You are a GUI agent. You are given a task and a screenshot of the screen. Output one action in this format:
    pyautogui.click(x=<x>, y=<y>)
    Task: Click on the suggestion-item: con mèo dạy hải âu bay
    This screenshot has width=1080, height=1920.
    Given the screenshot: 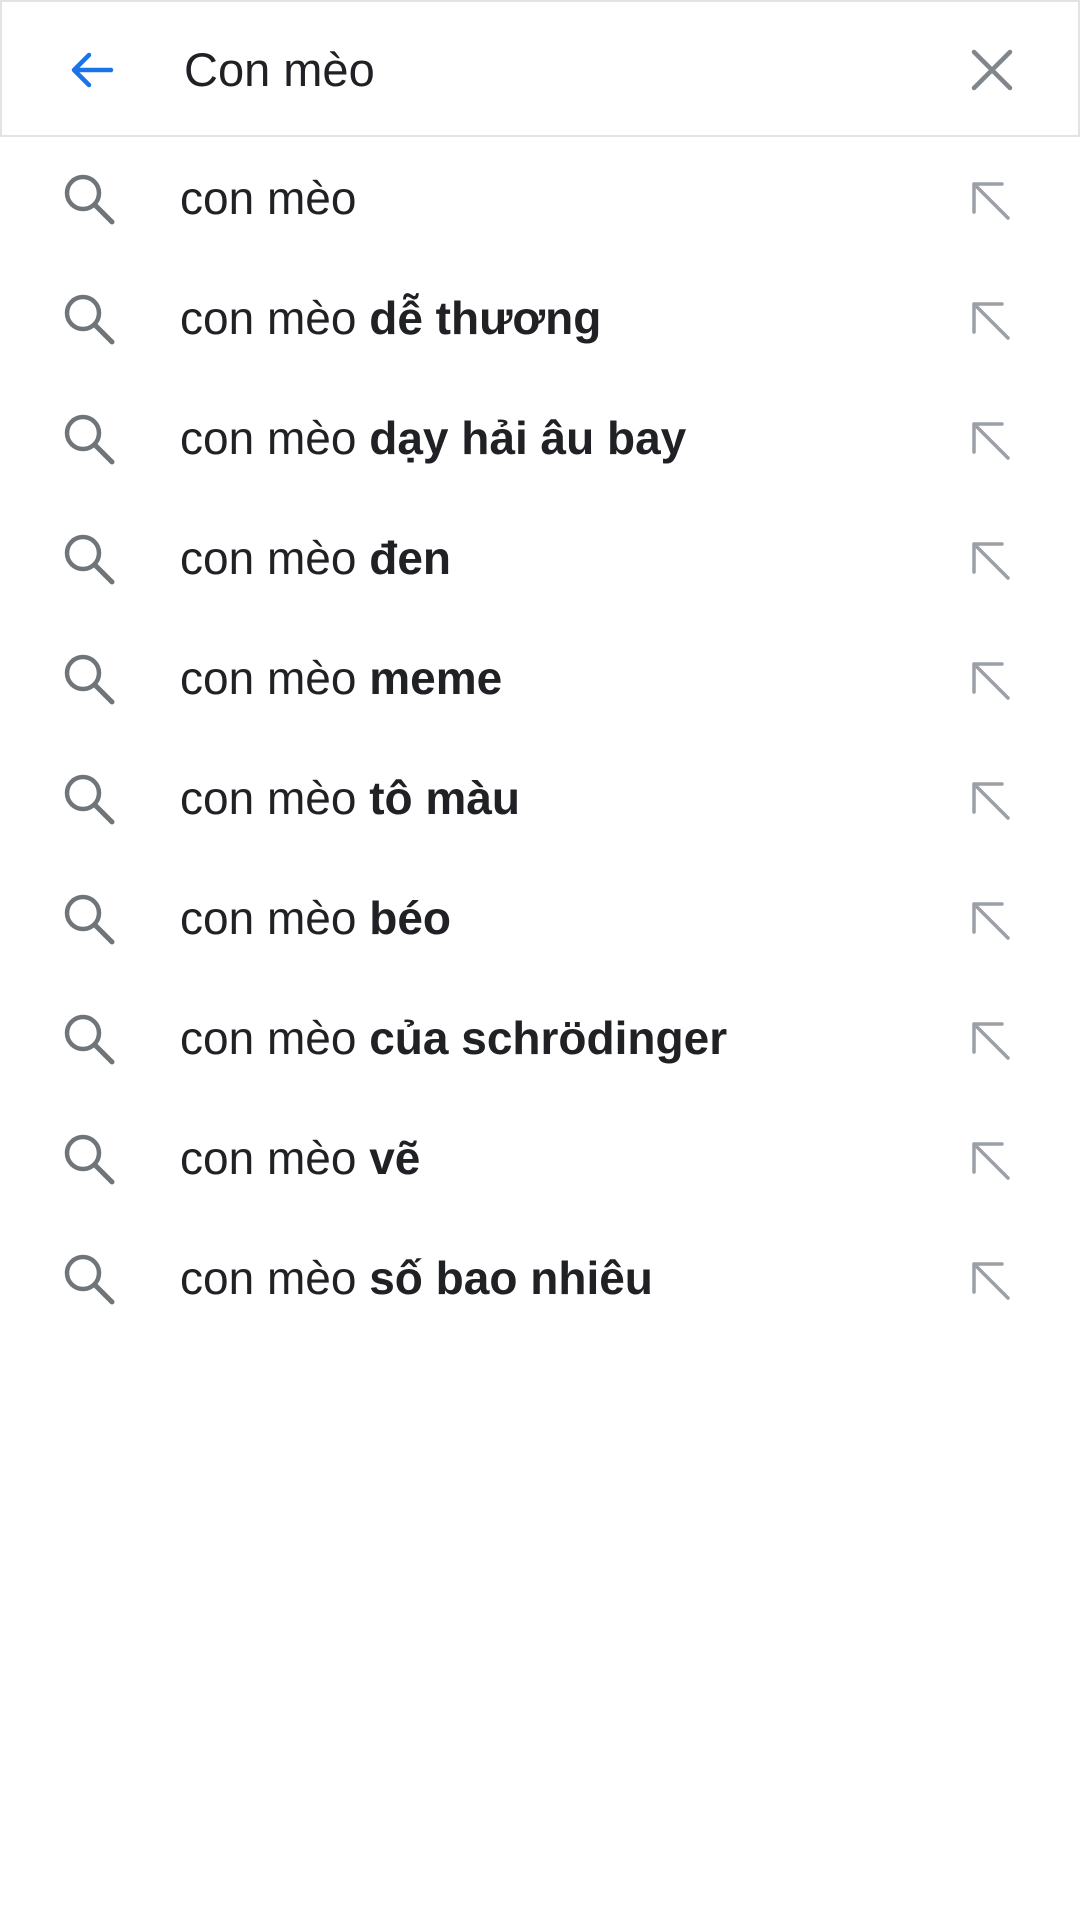 What is the action you would take?
    pyautogui.click(x=540, y=438)
    